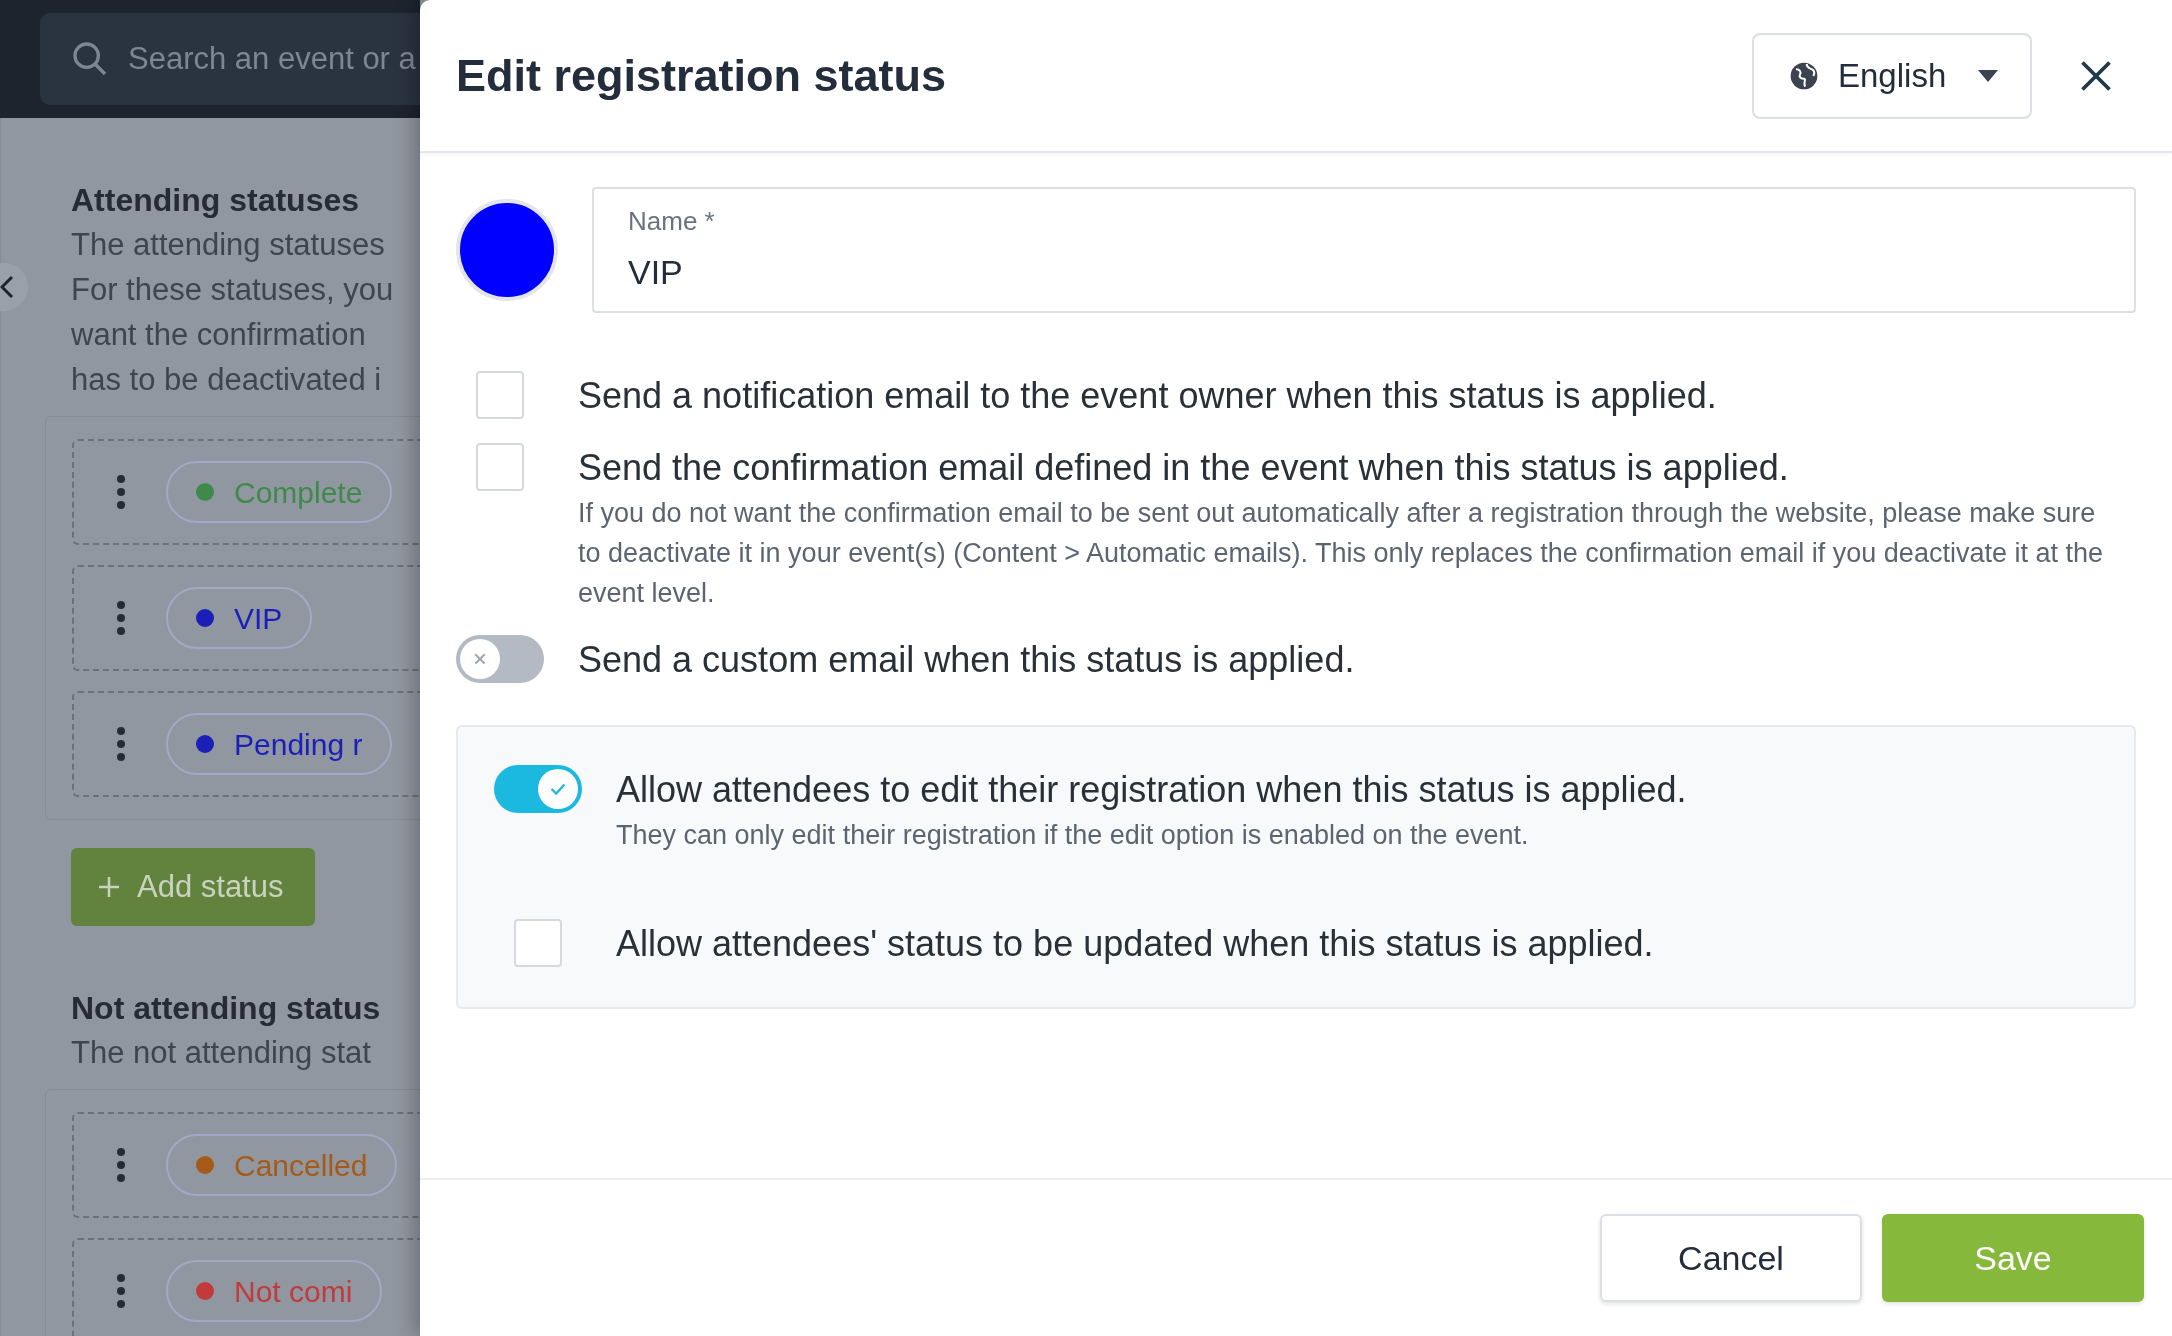 The height and width of the screenshot is (1336, 2172). I want to click on section-description: The not attending stat, so click(221, 1053).